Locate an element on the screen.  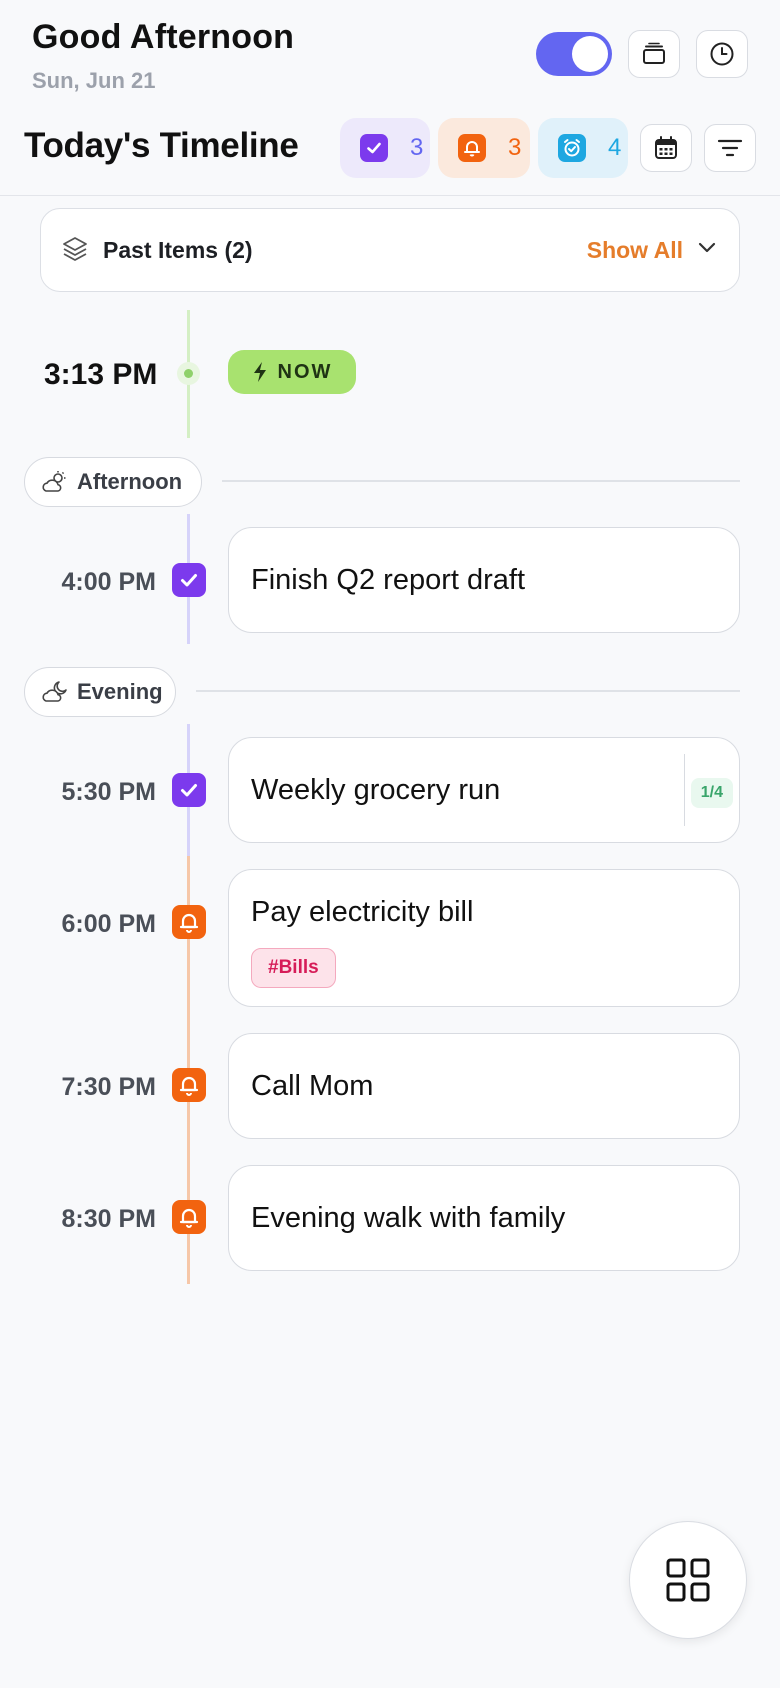
now-badge: NOW is located at coordinates (292, 372).